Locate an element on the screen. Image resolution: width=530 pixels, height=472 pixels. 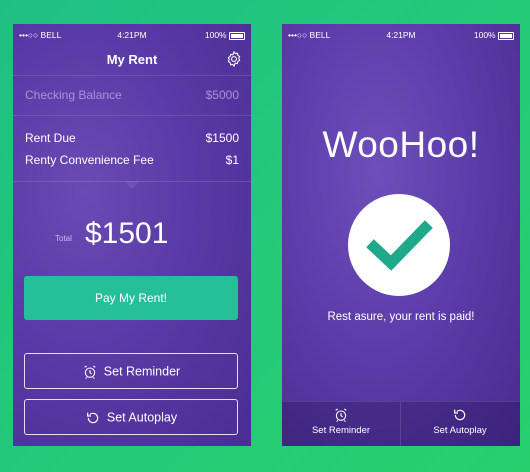
success-badge is located at coordinates (399, 245).